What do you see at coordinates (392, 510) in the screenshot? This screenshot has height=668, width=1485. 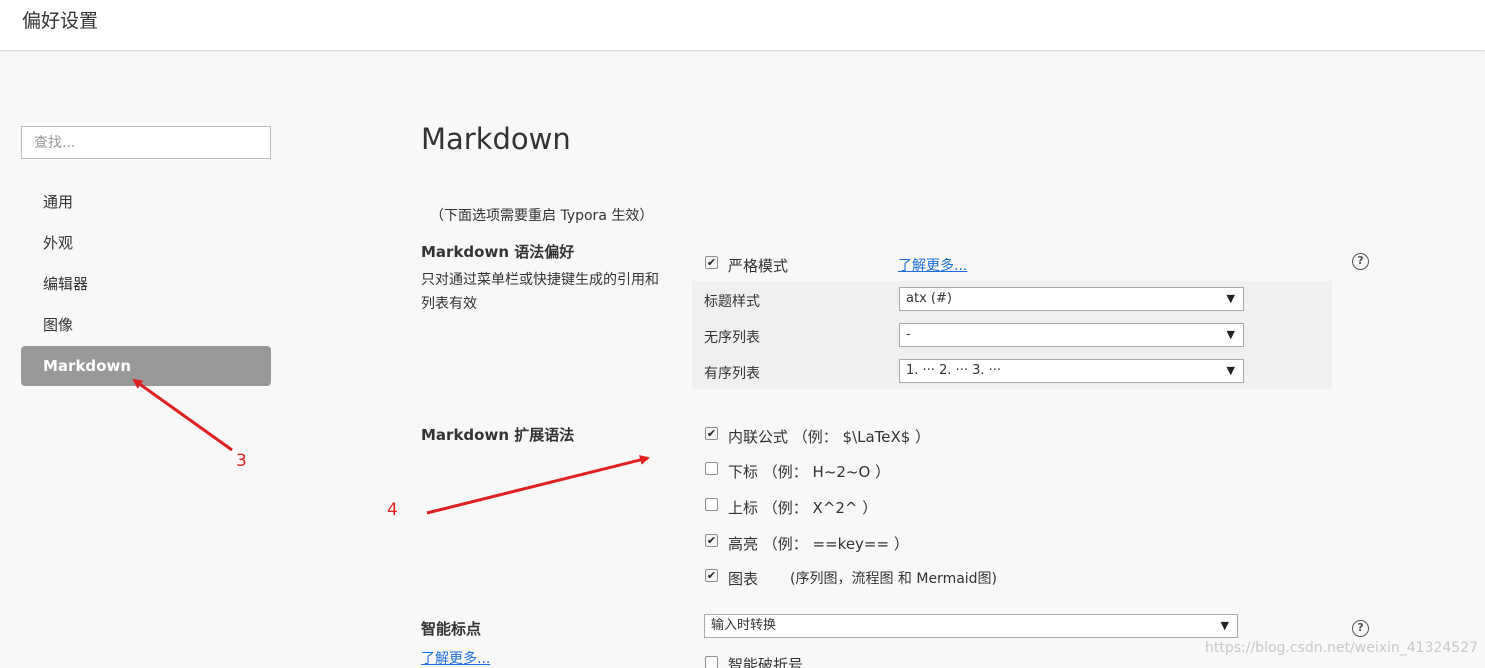 I see `annotation-label-4: 4` at bounding box center [392, 510].